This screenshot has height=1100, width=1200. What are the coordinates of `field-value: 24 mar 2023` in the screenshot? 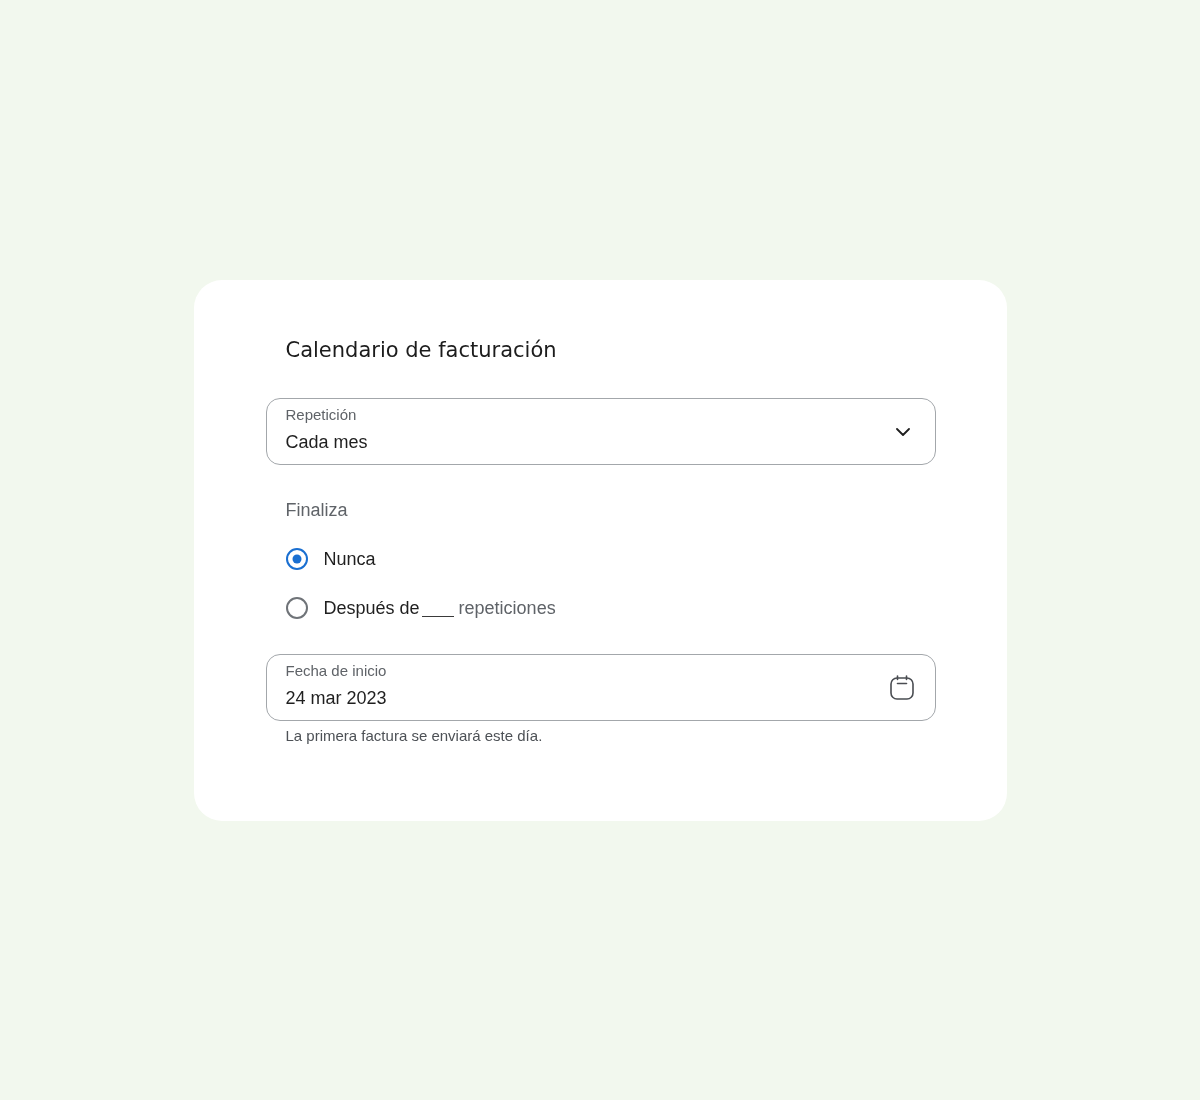 It's located at (336, 698).